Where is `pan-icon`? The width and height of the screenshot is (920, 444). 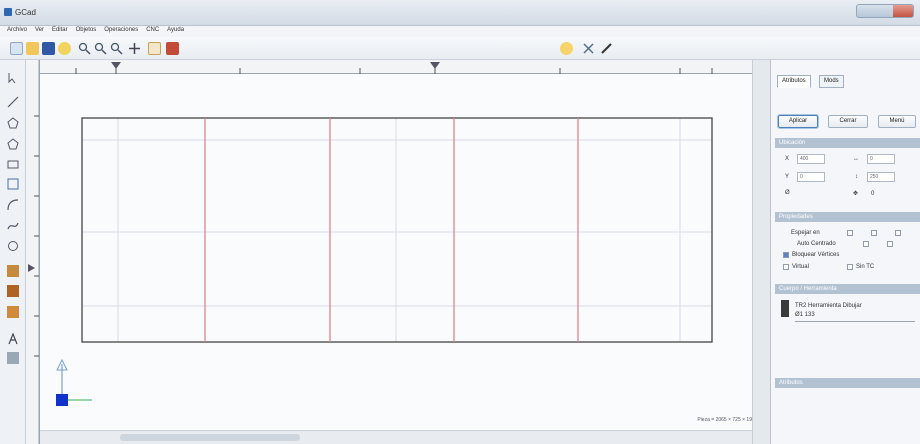 pan-icon is located at coordinates (134, 48).